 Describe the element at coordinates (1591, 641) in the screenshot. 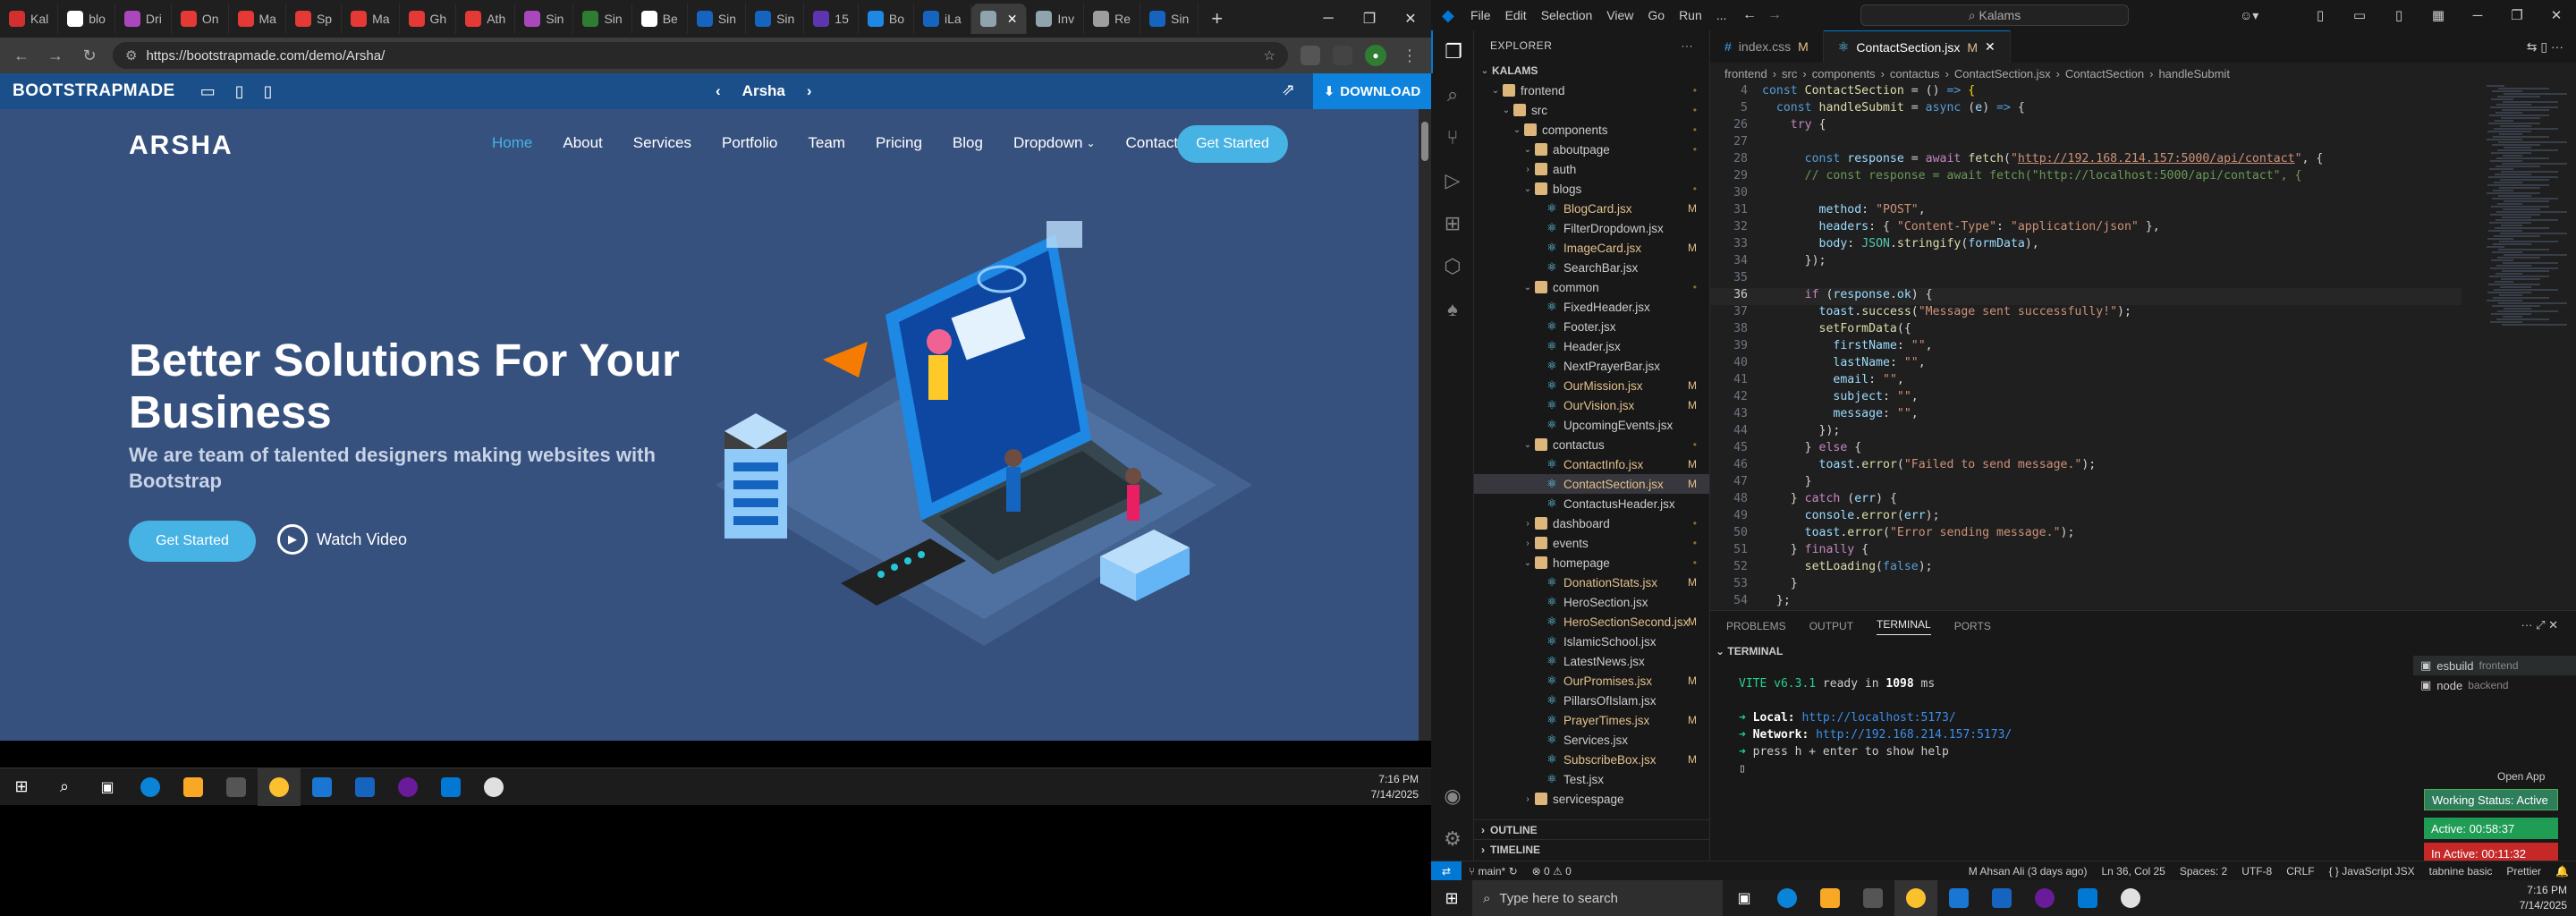

I see `tree-file: ⚛ IslamicSchool.jsx` at that location.